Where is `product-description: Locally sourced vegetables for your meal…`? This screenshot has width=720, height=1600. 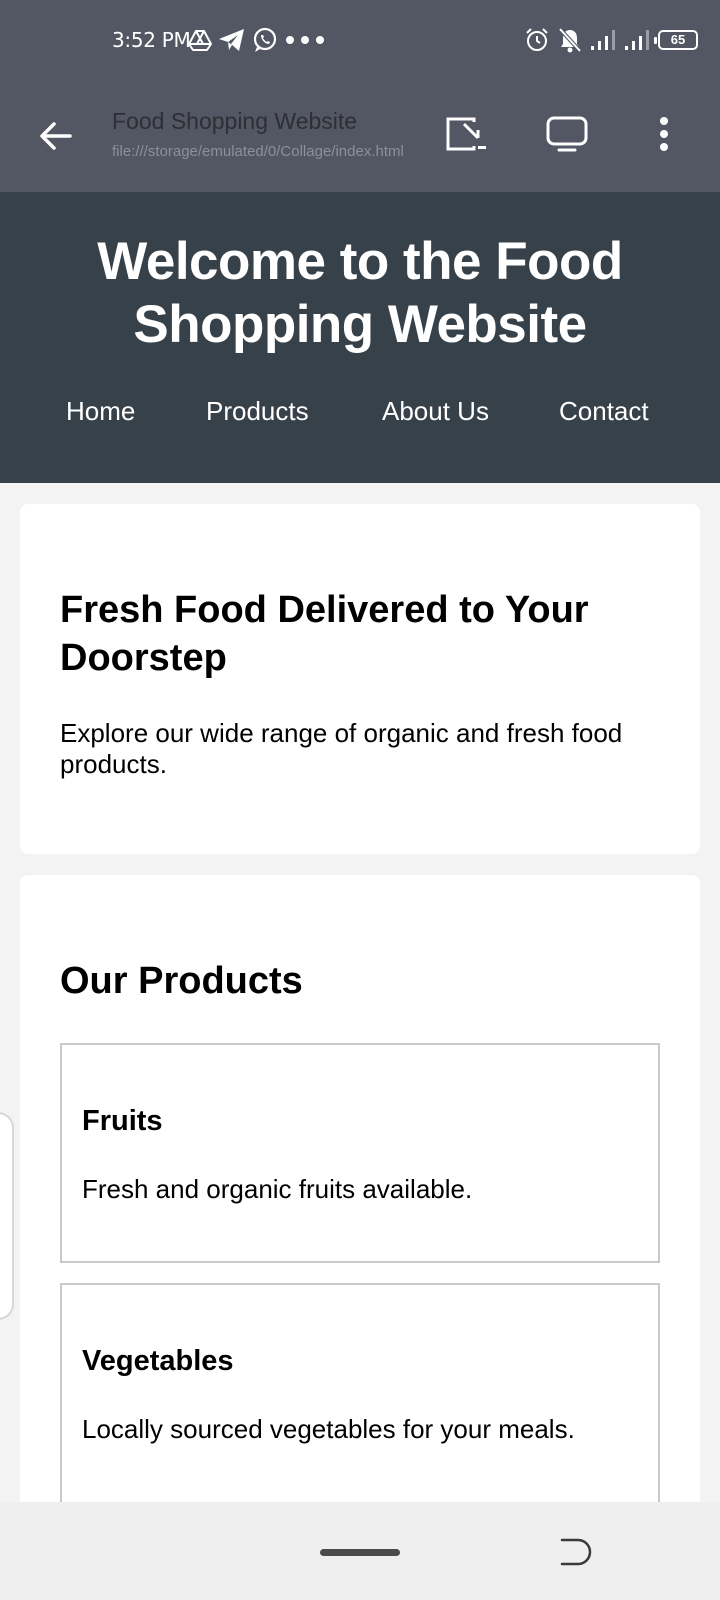 product-description: Locally sourced vegetables for your meal… is located at coordinates (328, 1429).